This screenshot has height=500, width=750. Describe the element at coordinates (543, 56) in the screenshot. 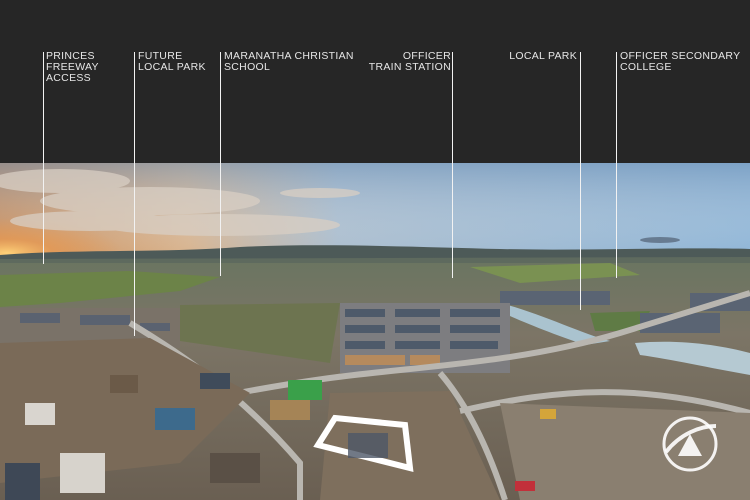

I see `callout-local-park: LOCAL PARK` at that location.